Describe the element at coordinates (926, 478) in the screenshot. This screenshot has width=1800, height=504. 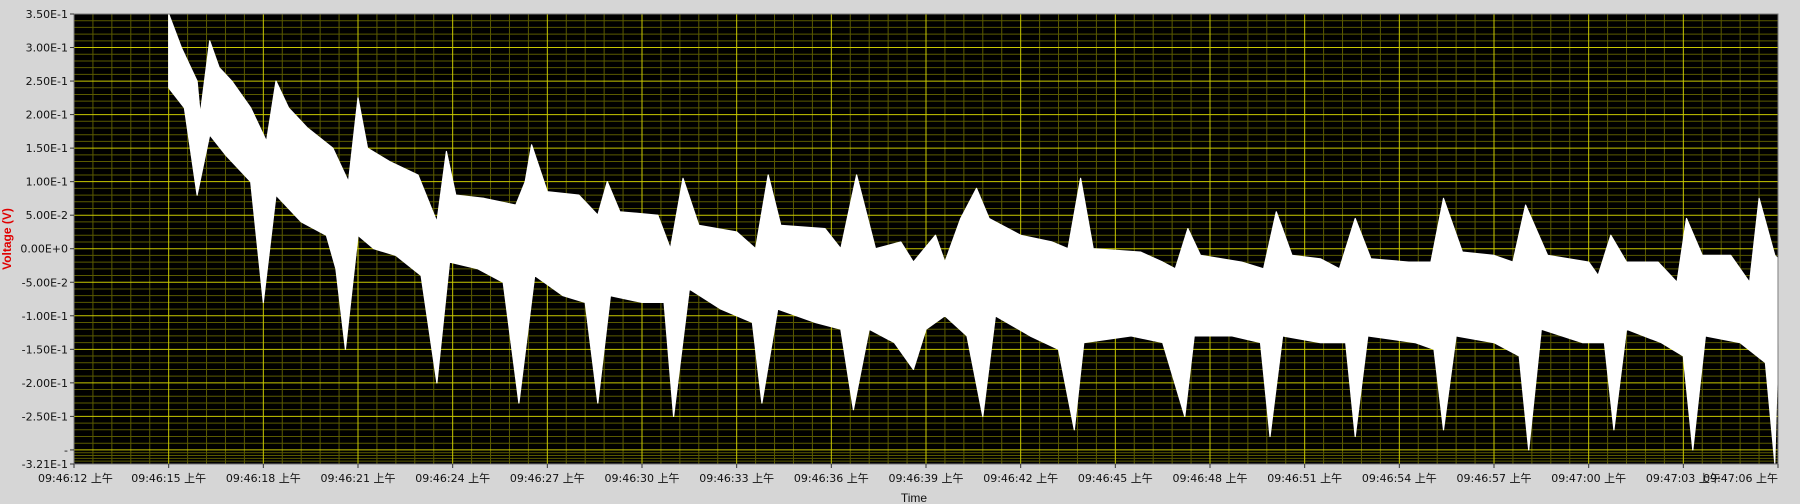
I see `x-tick-label: 09:46:39 上午` at that location.